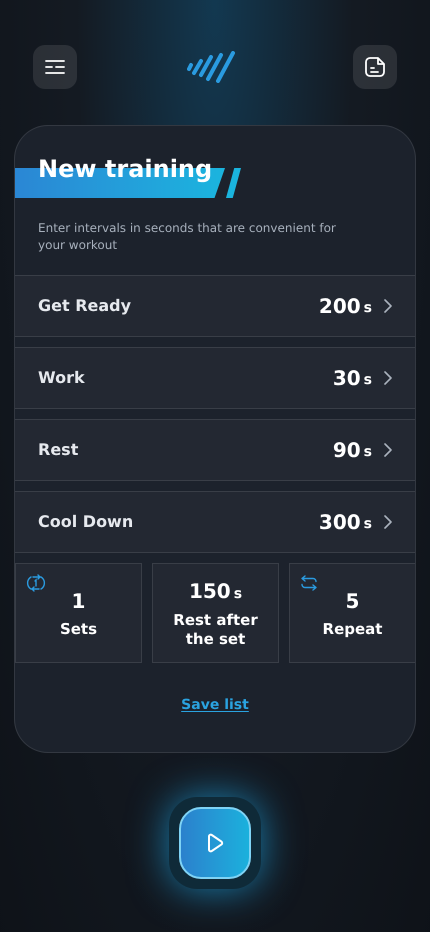  What do you see at coordinates (215, 450) in the screenshot?
I see `interval-row: Rest 90 s` at bounding box center [215, 450].